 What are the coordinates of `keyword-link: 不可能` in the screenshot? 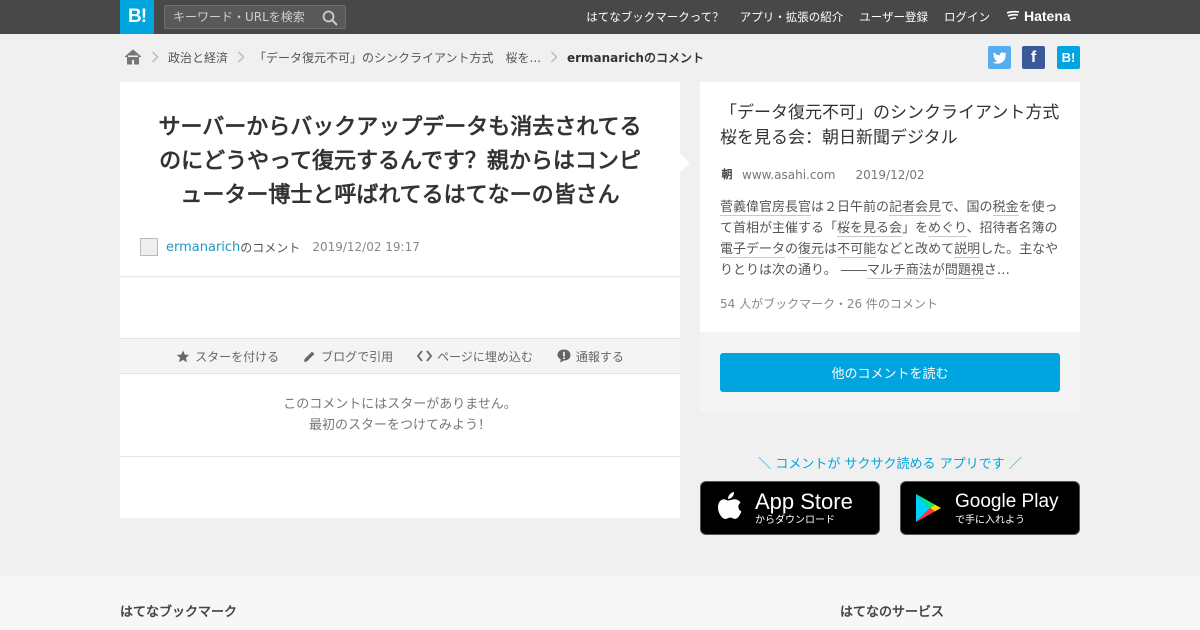 It's located at (857, 250).